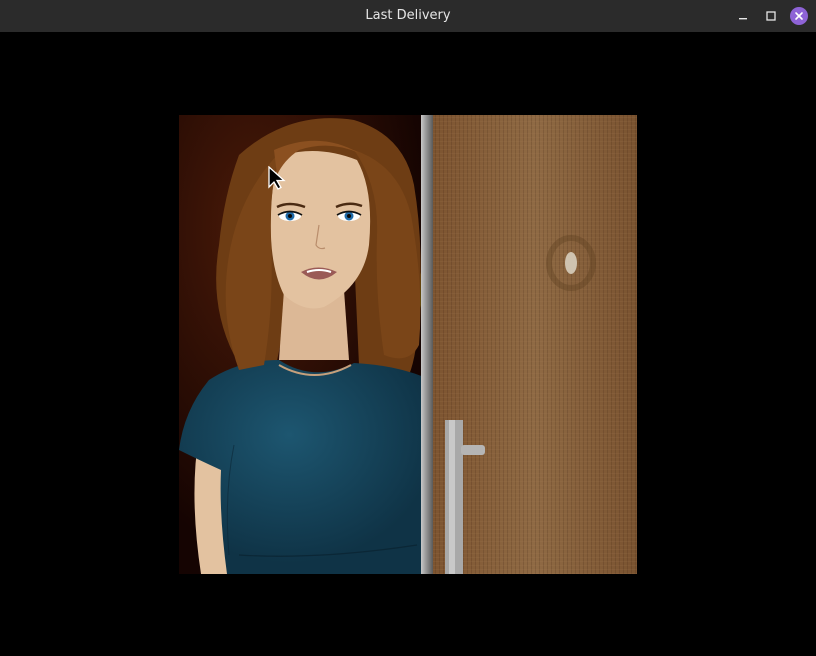 The width and height of the screenshot is (816, 656). I want to click on close-icon, so click(799, 16).